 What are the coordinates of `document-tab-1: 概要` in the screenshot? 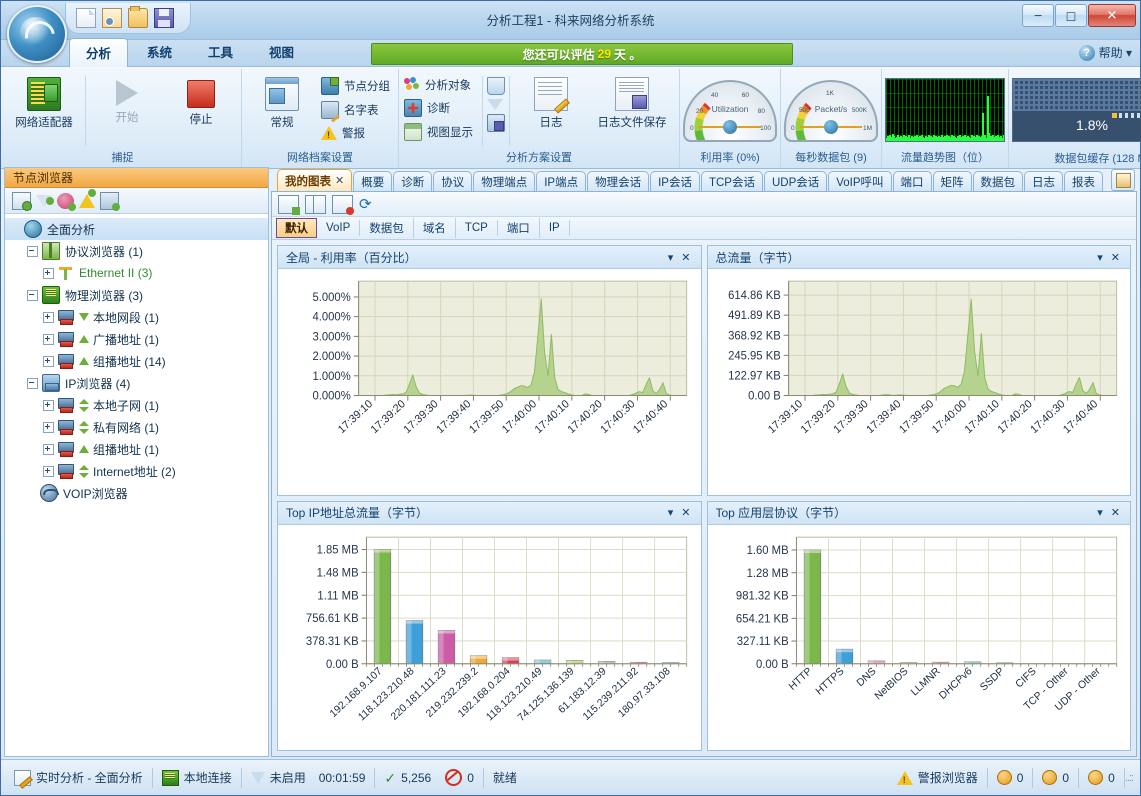 It's located at (373, 181).